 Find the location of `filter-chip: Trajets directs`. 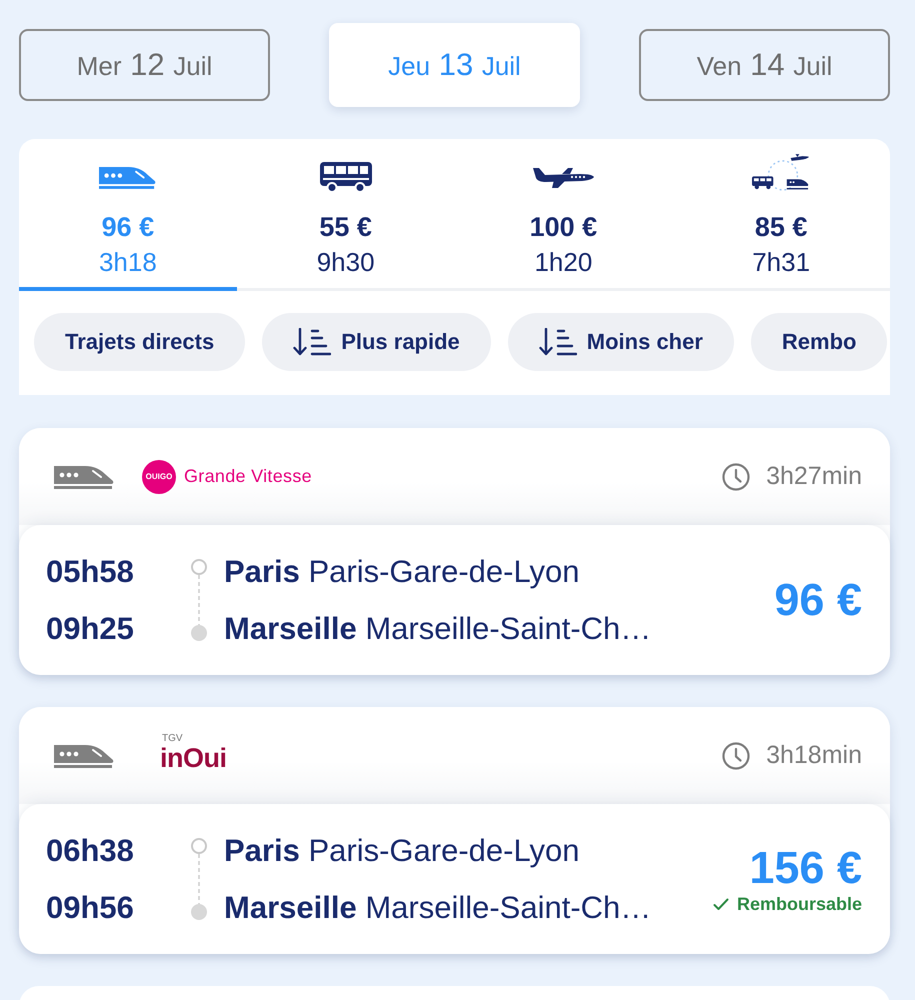

filter-chip: Trajets directs is located at coordinates (140, 342).